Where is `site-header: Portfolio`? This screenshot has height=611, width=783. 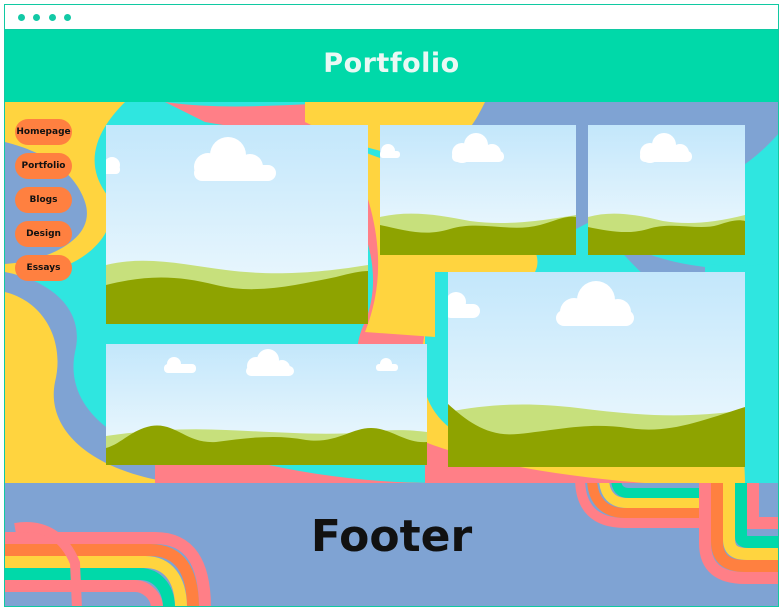
site-header: Portfolio is located at coordinates (391, 66).